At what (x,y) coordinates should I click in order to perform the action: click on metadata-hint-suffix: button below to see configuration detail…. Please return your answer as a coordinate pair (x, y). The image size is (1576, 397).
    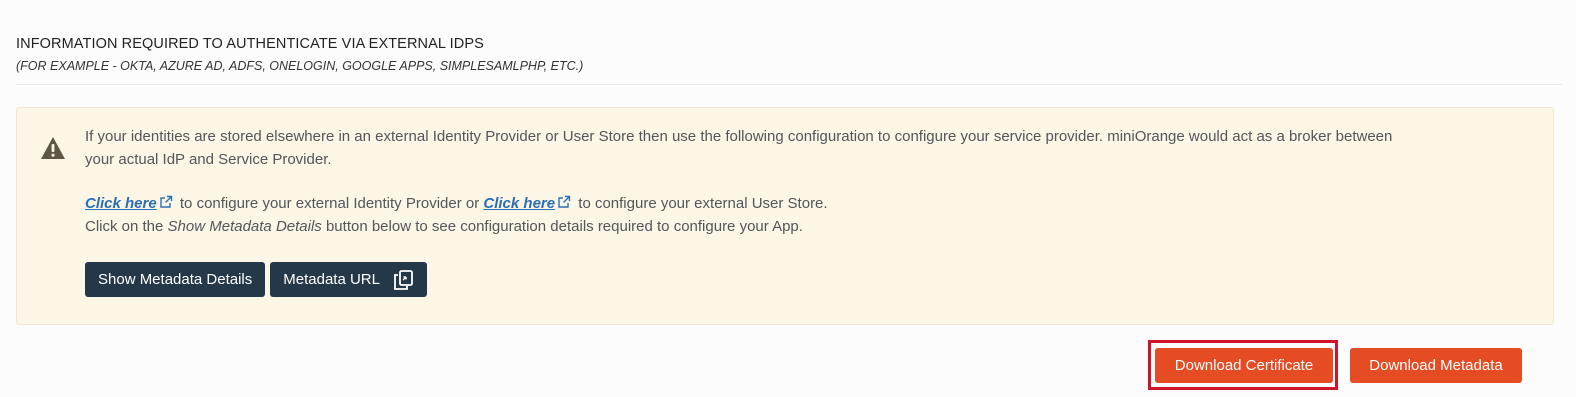
    Looking at the image, I should click on (564, 226).